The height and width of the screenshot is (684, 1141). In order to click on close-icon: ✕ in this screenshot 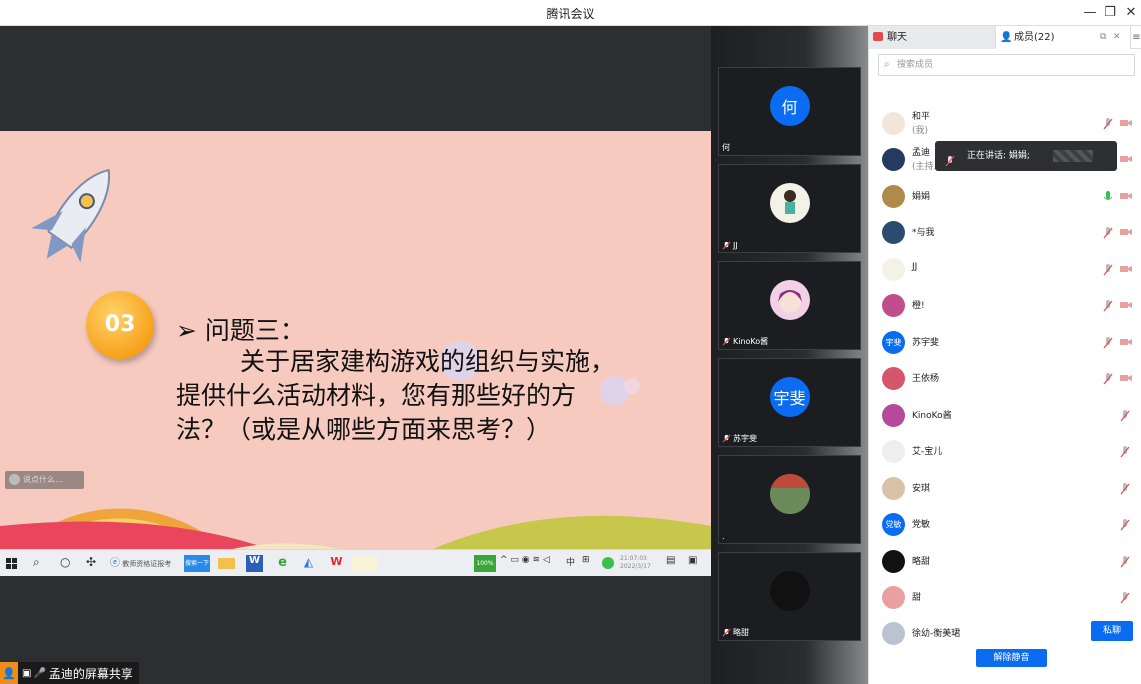, I will do `click(1117, 37)`.